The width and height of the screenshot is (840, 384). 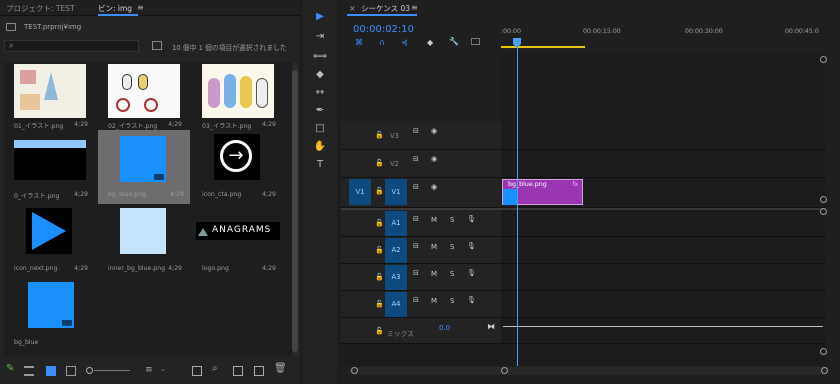 What do you see at coordinates (444, 328) in the screenshot?
I see `mix-value: 0.0` at bounding box center [444, 328].